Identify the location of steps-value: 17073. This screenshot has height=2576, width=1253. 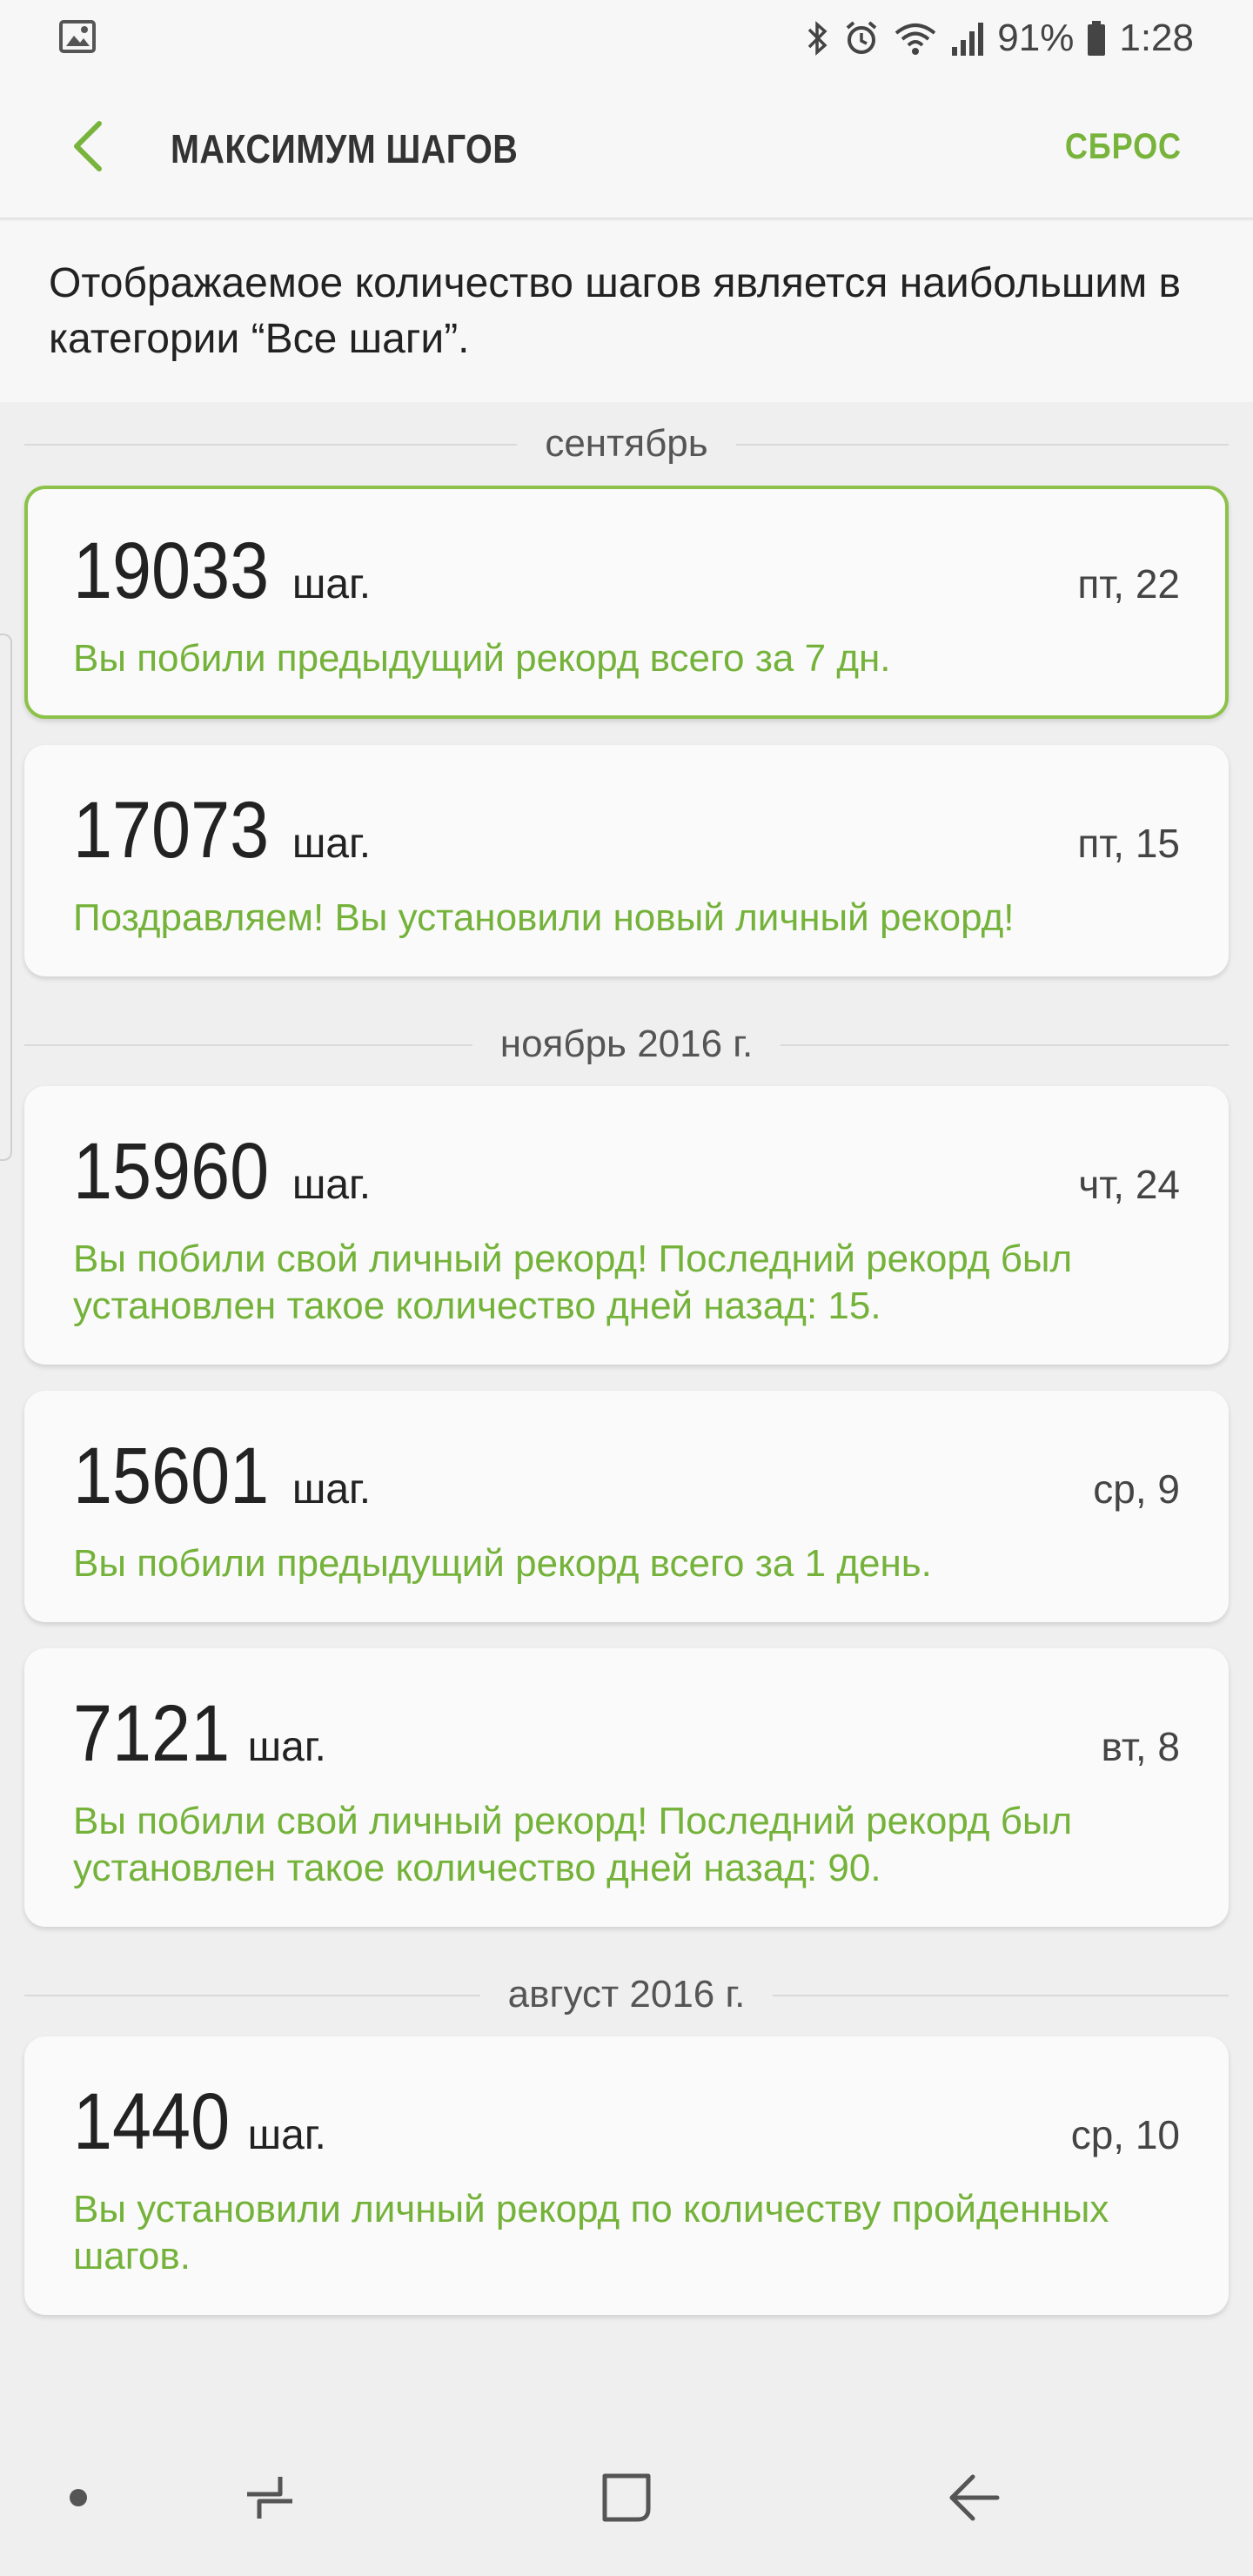
(171, 830).